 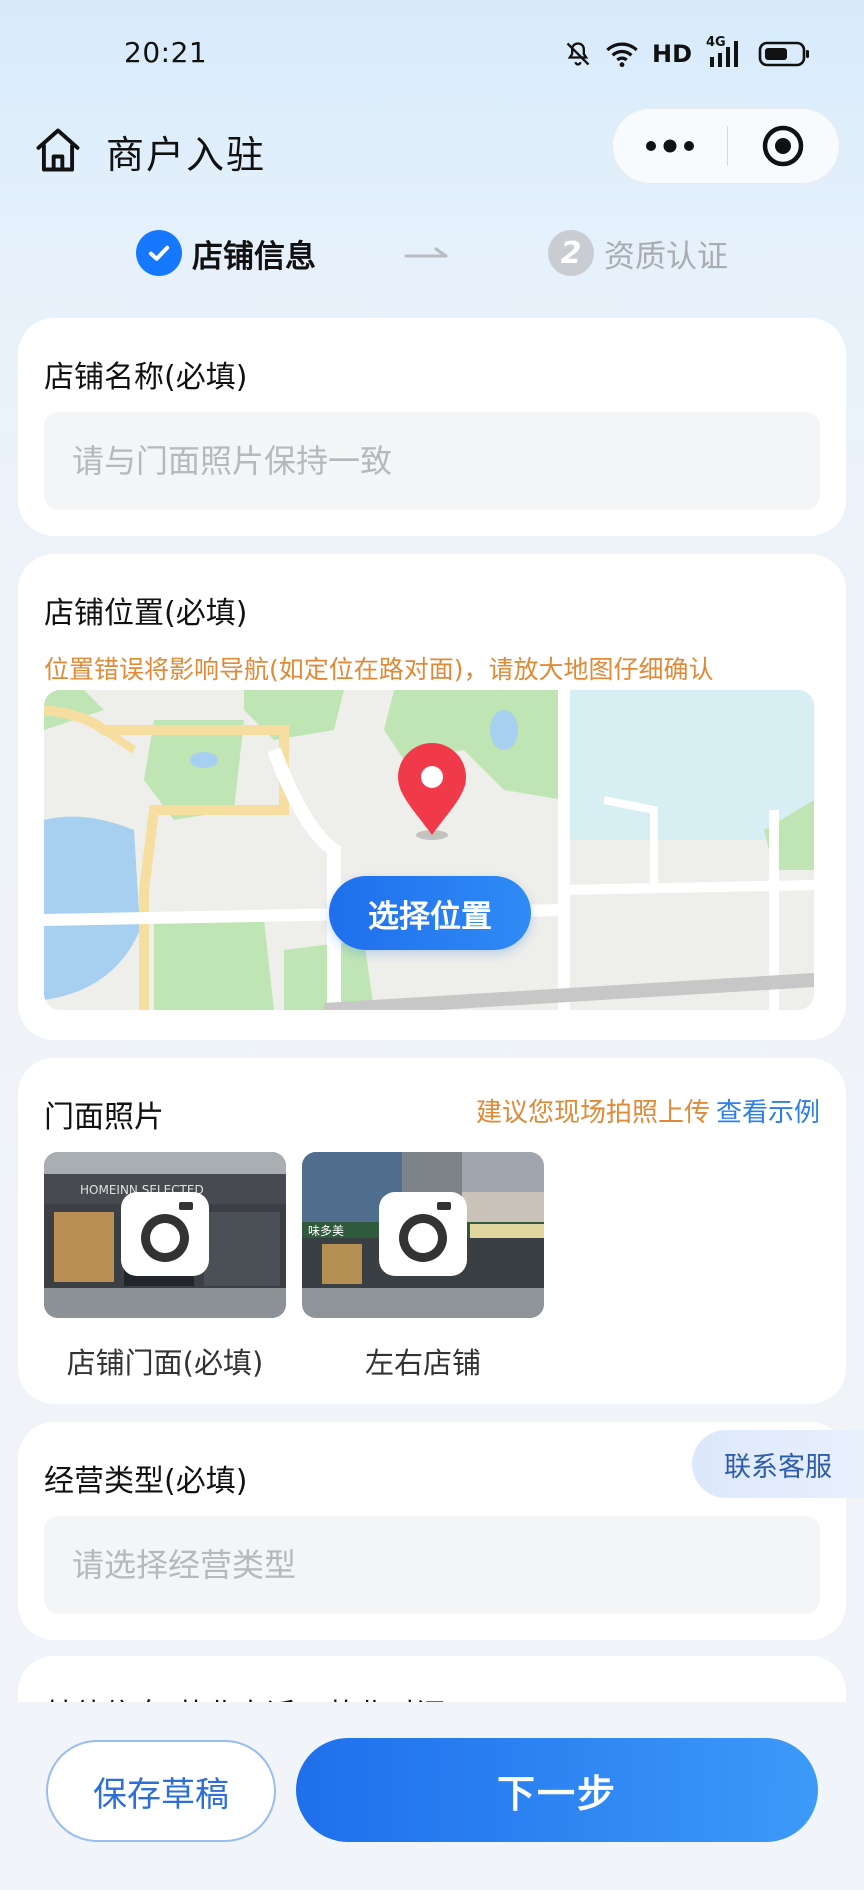 What do you see at coordinates (666, 256) in the screenshot?
I see `step-label: 资质认证` at bounding box center [666, 256].